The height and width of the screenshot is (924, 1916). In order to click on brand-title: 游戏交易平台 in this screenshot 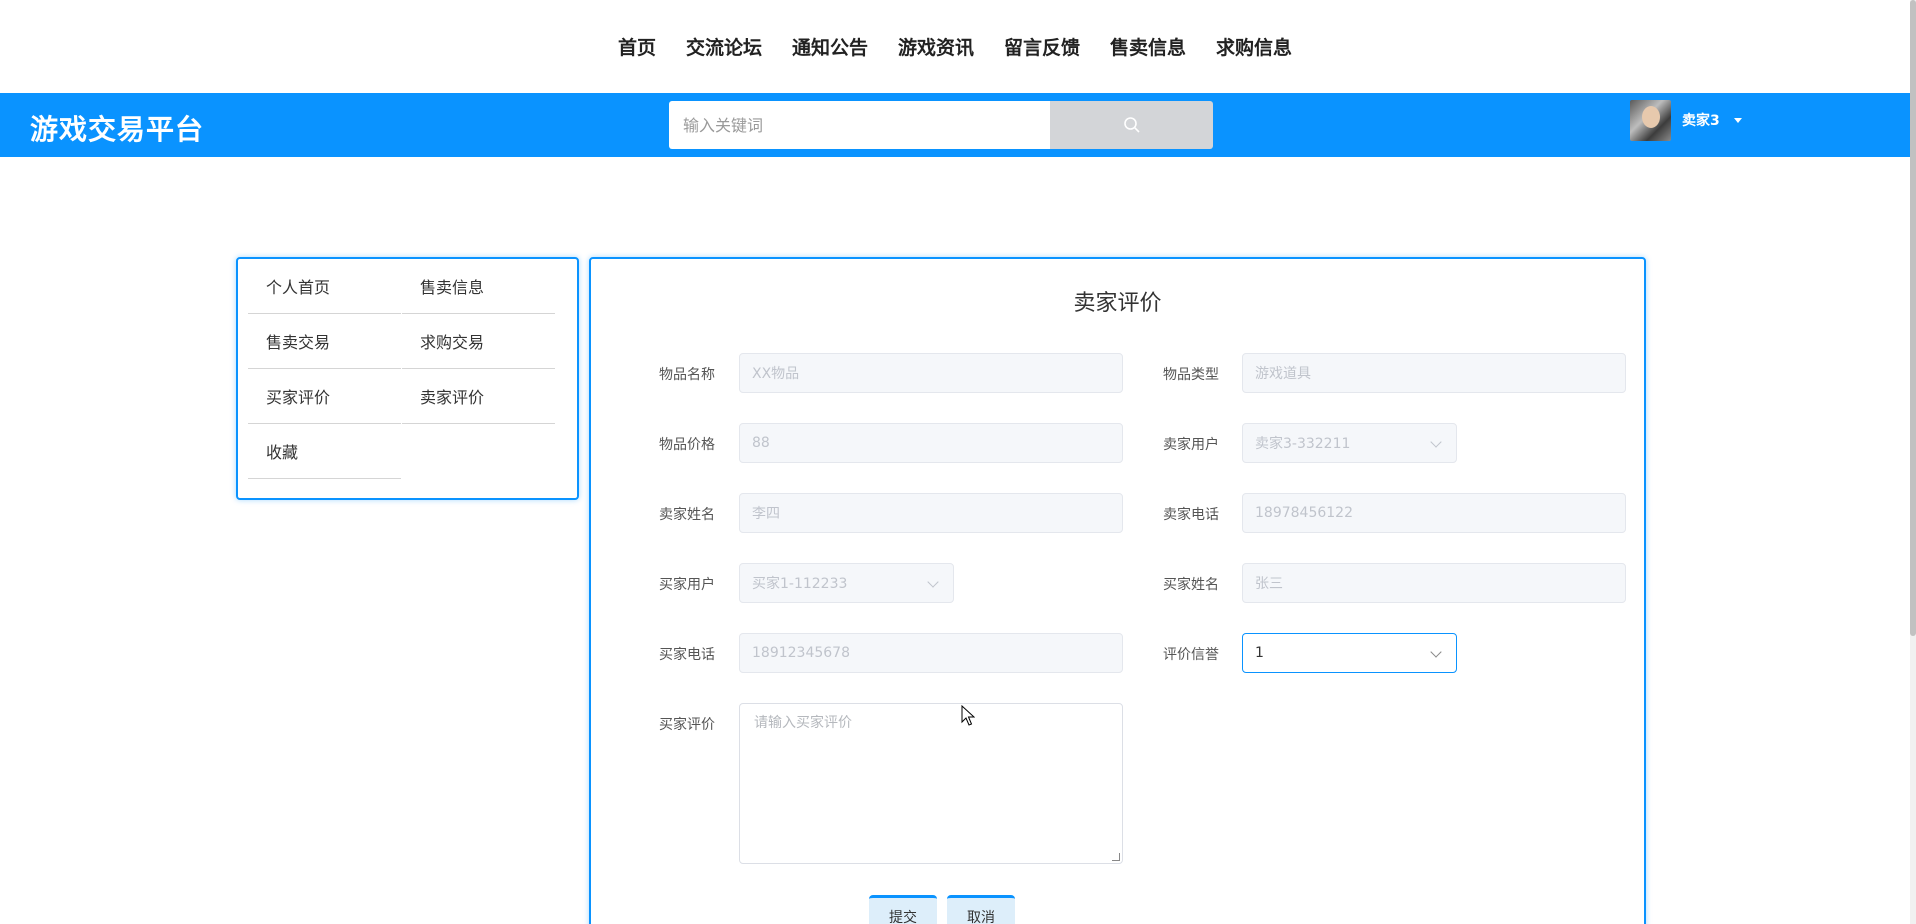, I will do `click(117, 129)`.